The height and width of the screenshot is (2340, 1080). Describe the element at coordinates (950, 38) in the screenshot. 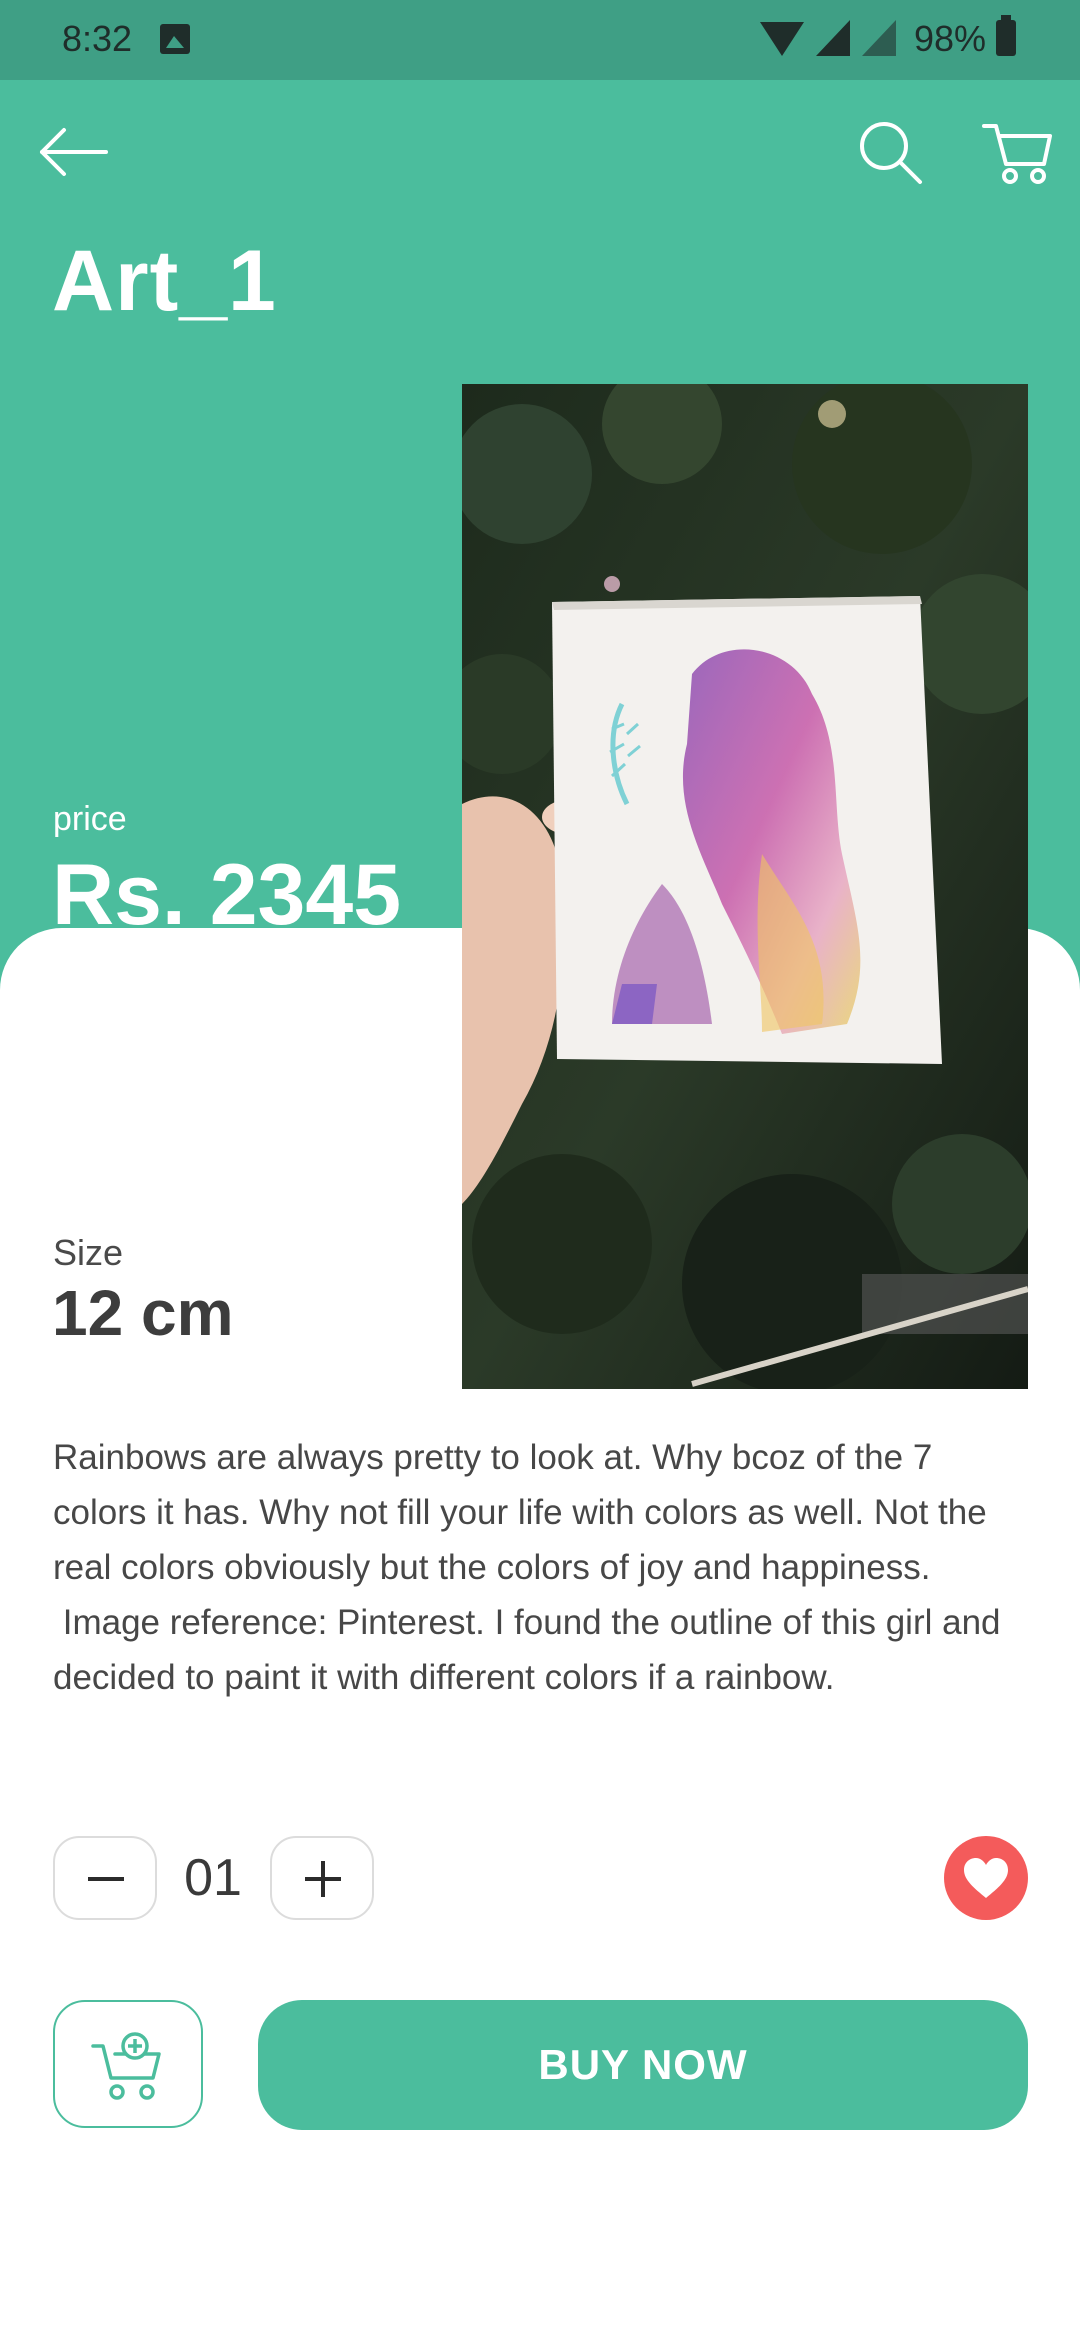

I see `battery-percentage: 98%` at that location.